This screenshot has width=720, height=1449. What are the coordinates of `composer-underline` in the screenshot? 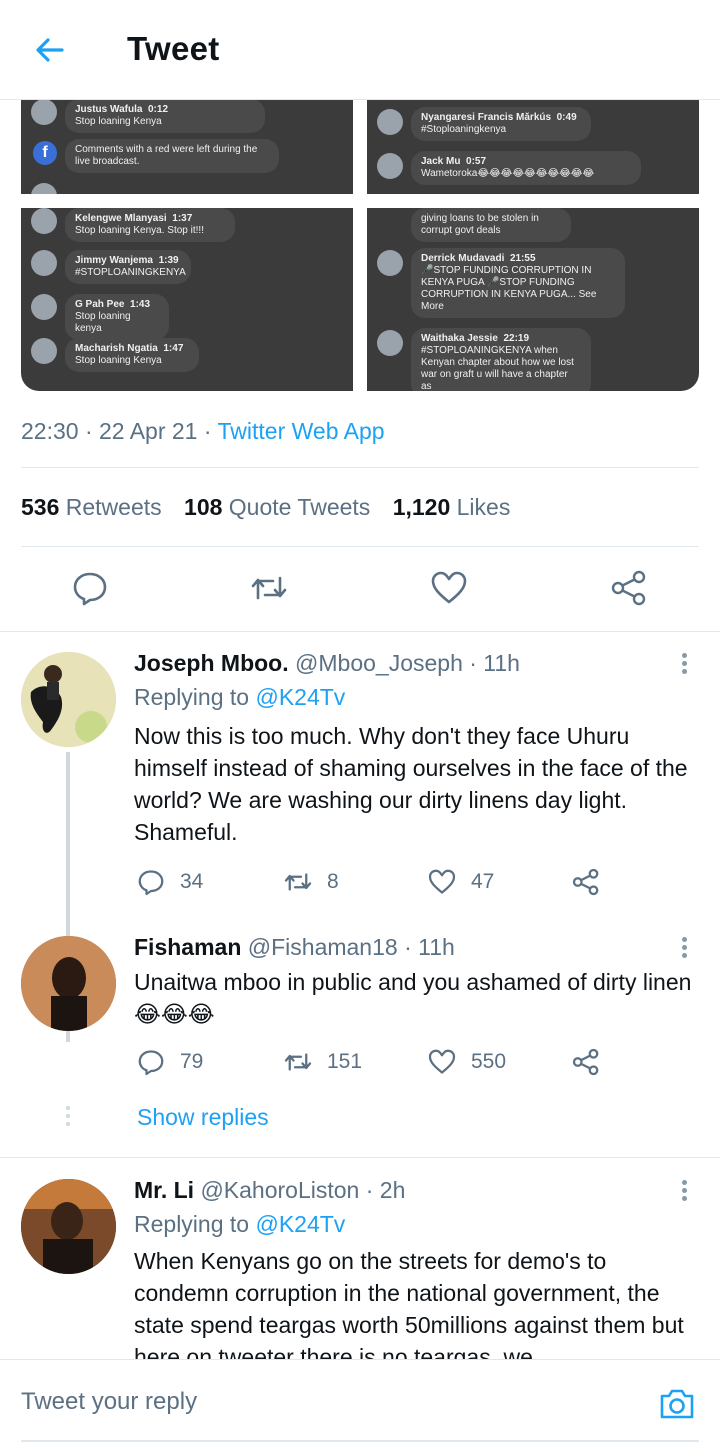 It's located at (360, 1441).